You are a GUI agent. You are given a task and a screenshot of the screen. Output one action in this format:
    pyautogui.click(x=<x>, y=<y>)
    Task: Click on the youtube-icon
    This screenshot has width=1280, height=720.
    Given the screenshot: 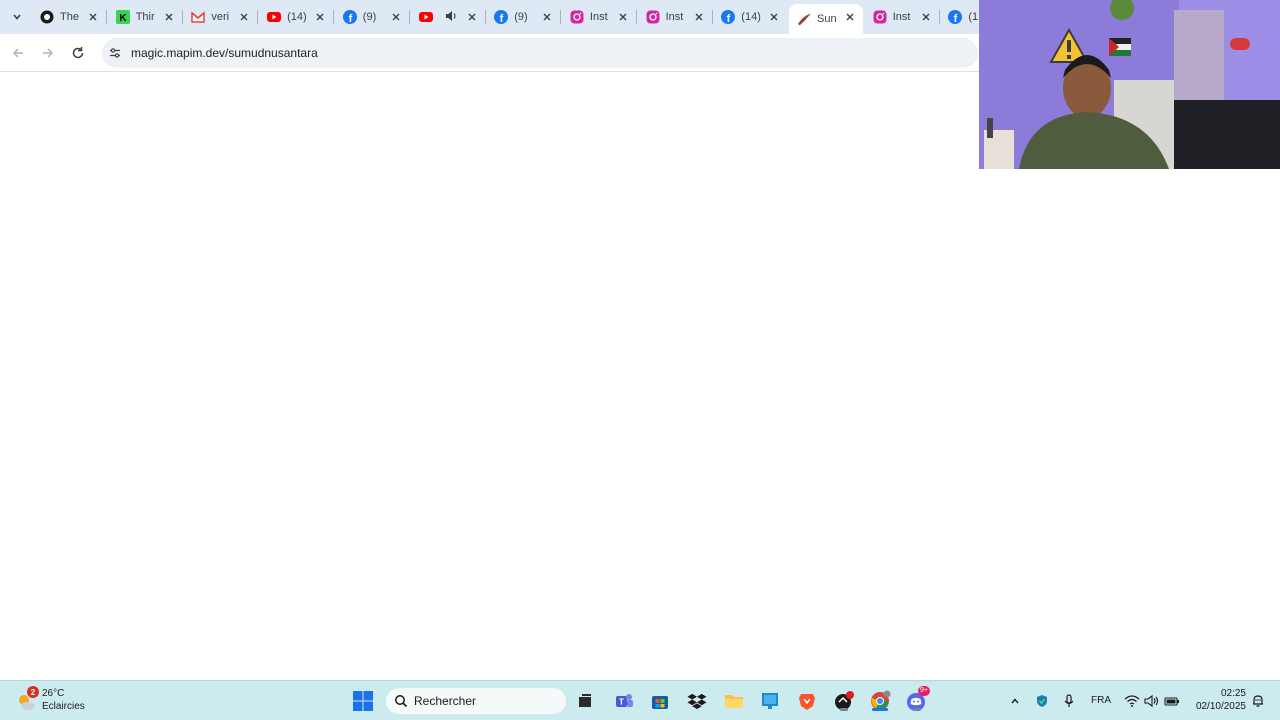 What is the action you would take?
    pyautogui.click(x=425, y=17)
    